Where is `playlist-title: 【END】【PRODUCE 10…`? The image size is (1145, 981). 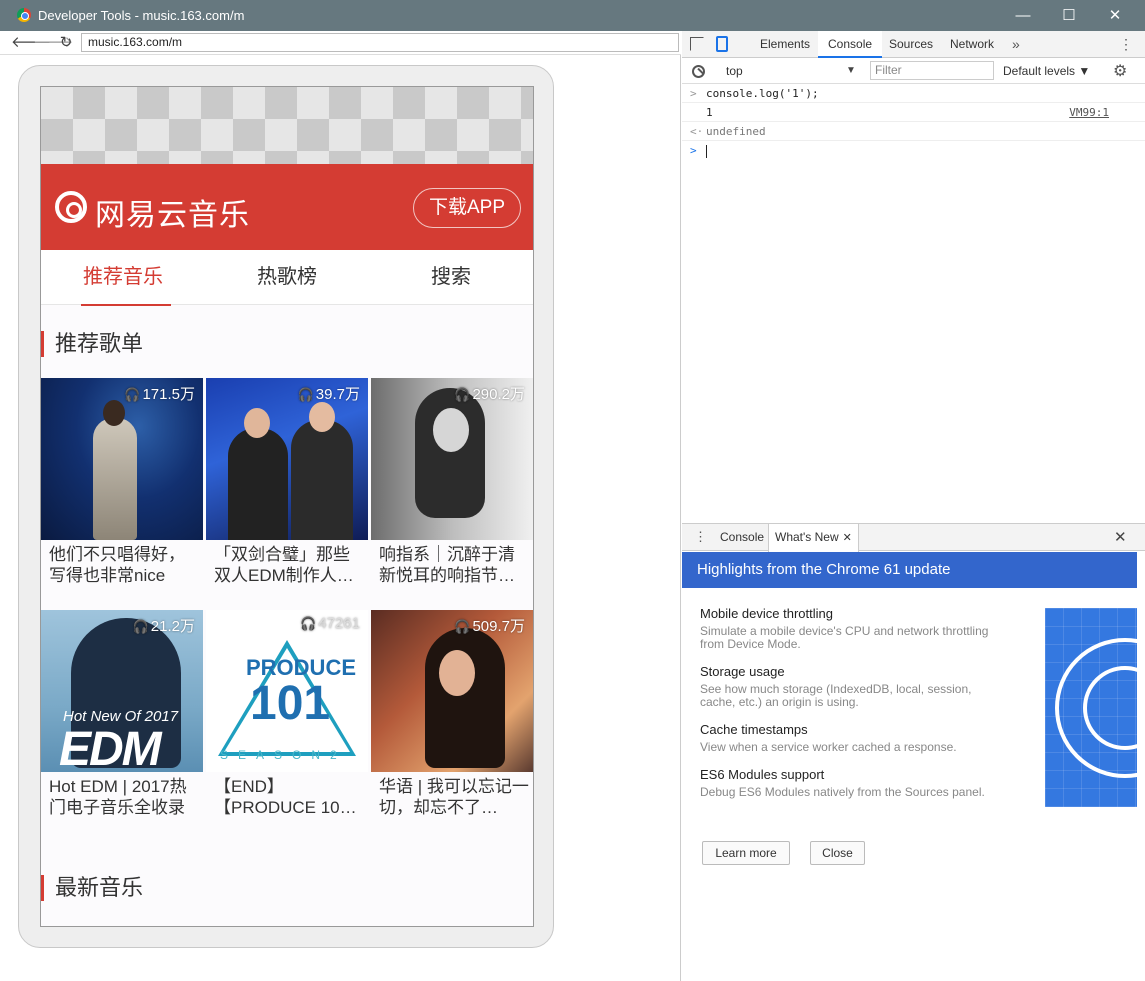 playlist-title: 【END】【PRODUCE 10… is located at coordinates (289, 798).